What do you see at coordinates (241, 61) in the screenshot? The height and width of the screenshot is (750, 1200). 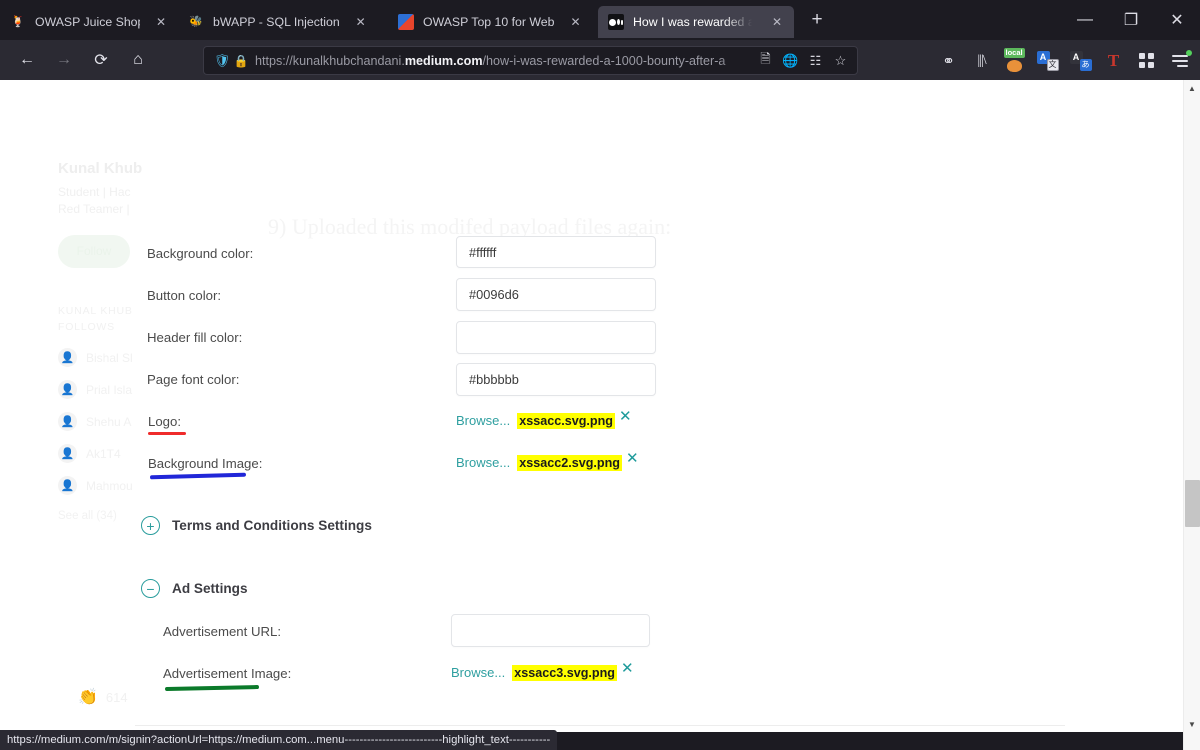 I see `lock-icon: 🔒` at bounding box center [241, 61].